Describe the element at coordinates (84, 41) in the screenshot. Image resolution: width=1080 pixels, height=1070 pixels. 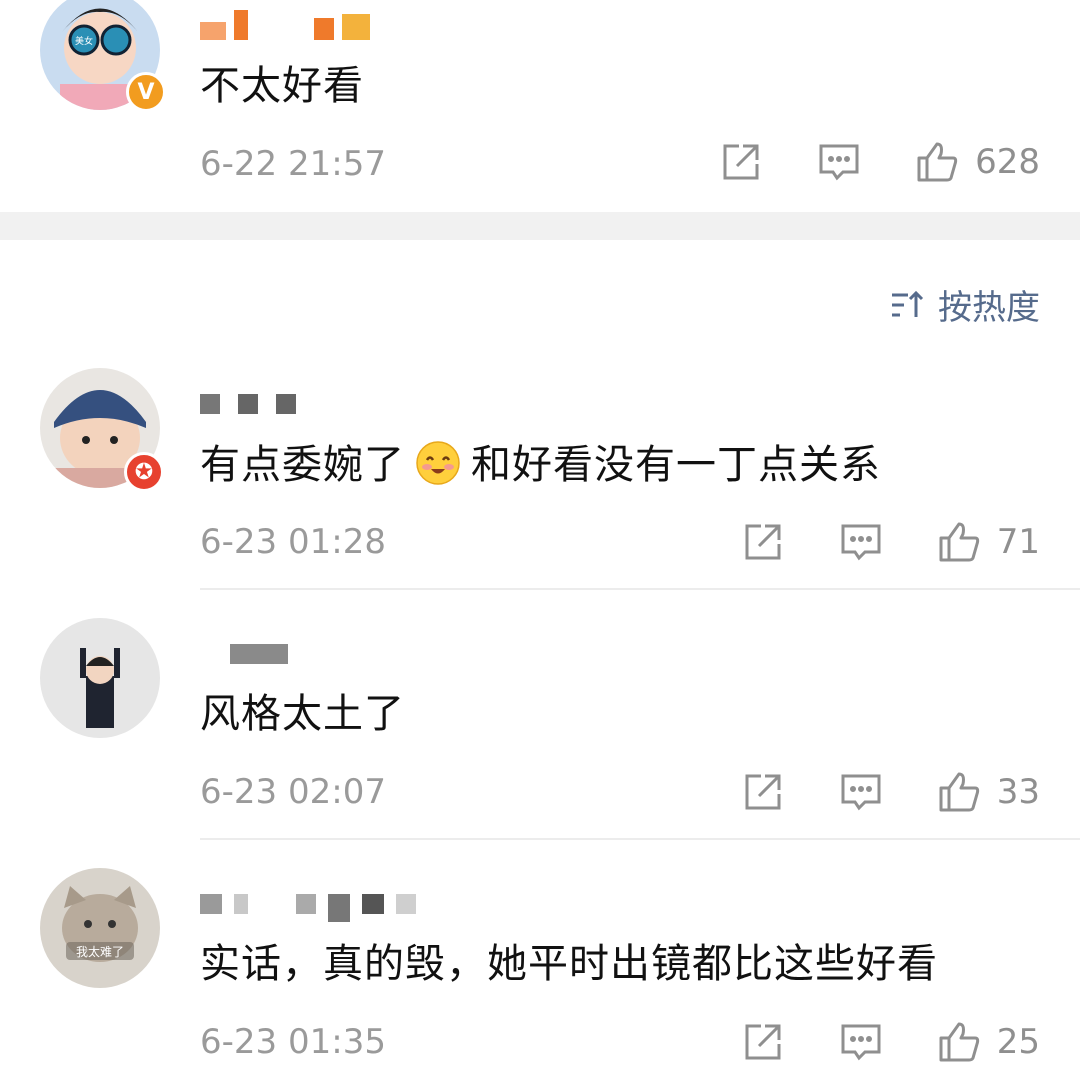
I see `svg-text: 美女` at that location.